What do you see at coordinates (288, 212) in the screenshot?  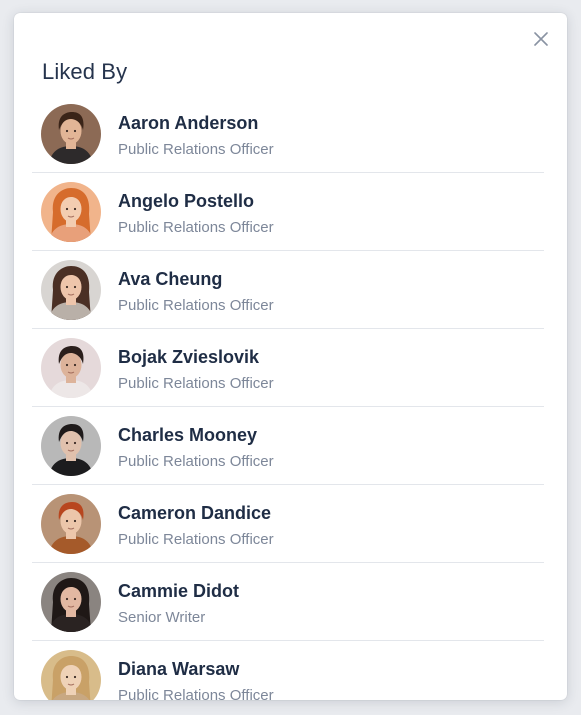 I see `list-item: Angelo Postello Public Relations Officer` at bounding box center [288, 212].